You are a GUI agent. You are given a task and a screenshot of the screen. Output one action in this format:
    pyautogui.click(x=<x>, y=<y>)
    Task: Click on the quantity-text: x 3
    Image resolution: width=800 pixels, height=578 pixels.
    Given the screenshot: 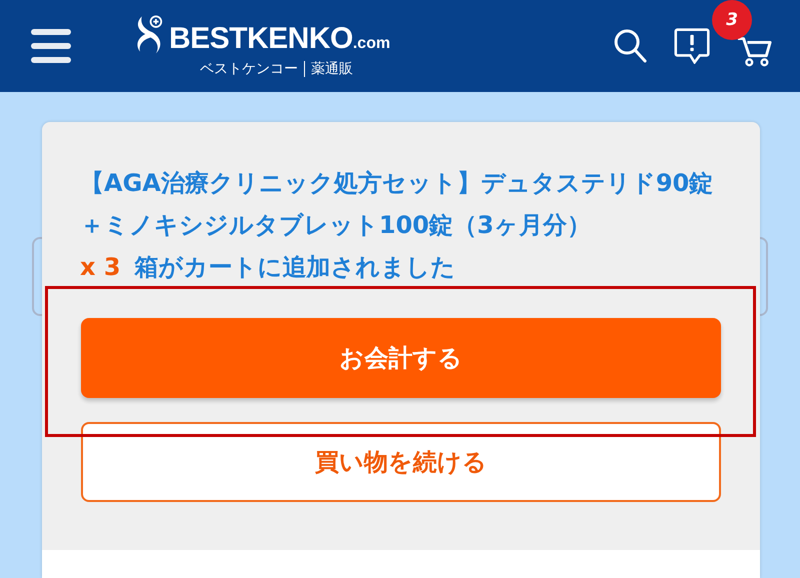 What is the action you would take?
    pyautogui.click(x=100, y=267)
    